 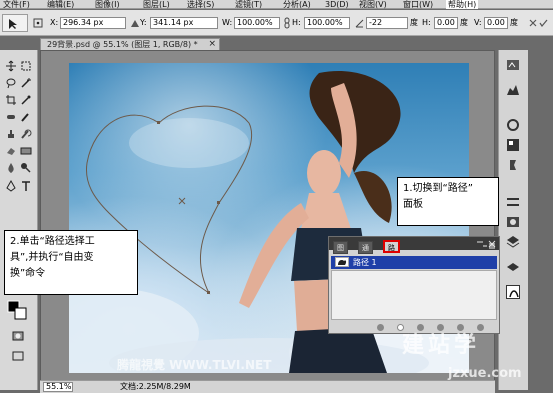 I want to click on logo-url-watermark: jzxue.com, so click(x=485, y=373).